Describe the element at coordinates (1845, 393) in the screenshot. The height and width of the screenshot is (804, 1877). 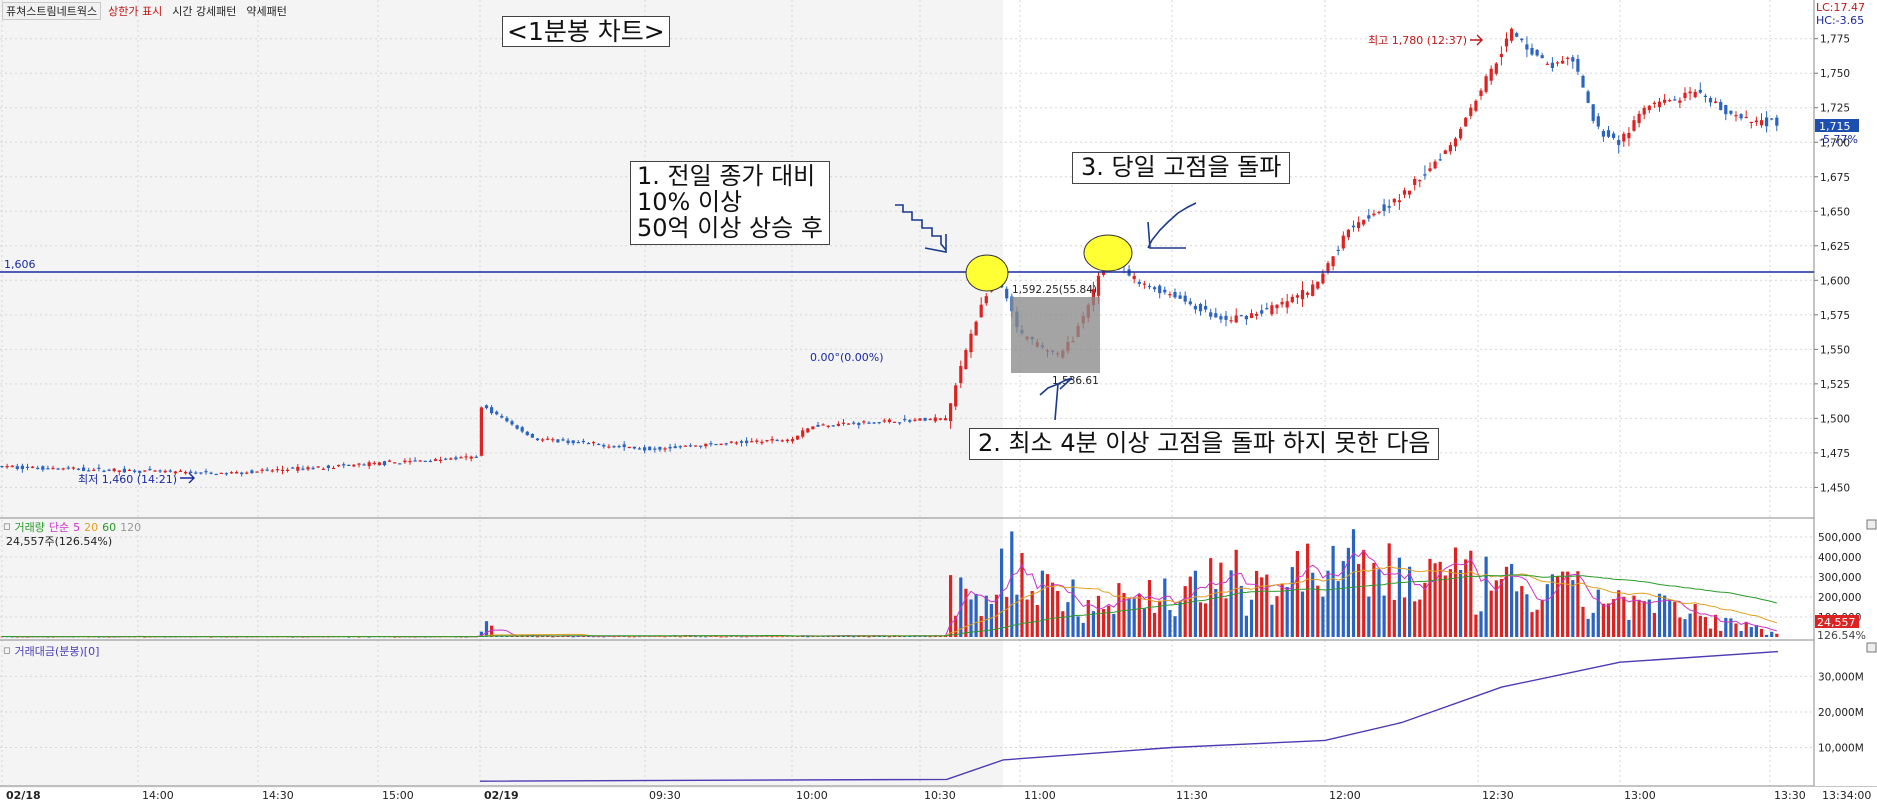
I see `right-axis-area` at that location.